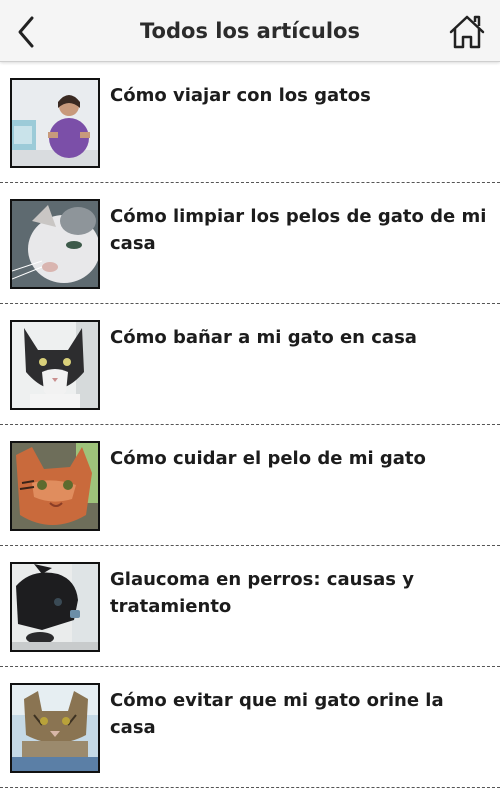 The image size is (500, 800). I want to click on home-button, so click(467, 32).